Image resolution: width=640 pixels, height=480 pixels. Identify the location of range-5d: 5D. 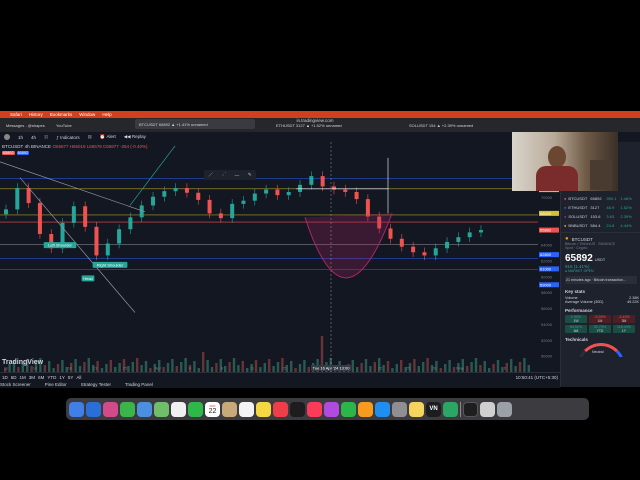
(14, 377).